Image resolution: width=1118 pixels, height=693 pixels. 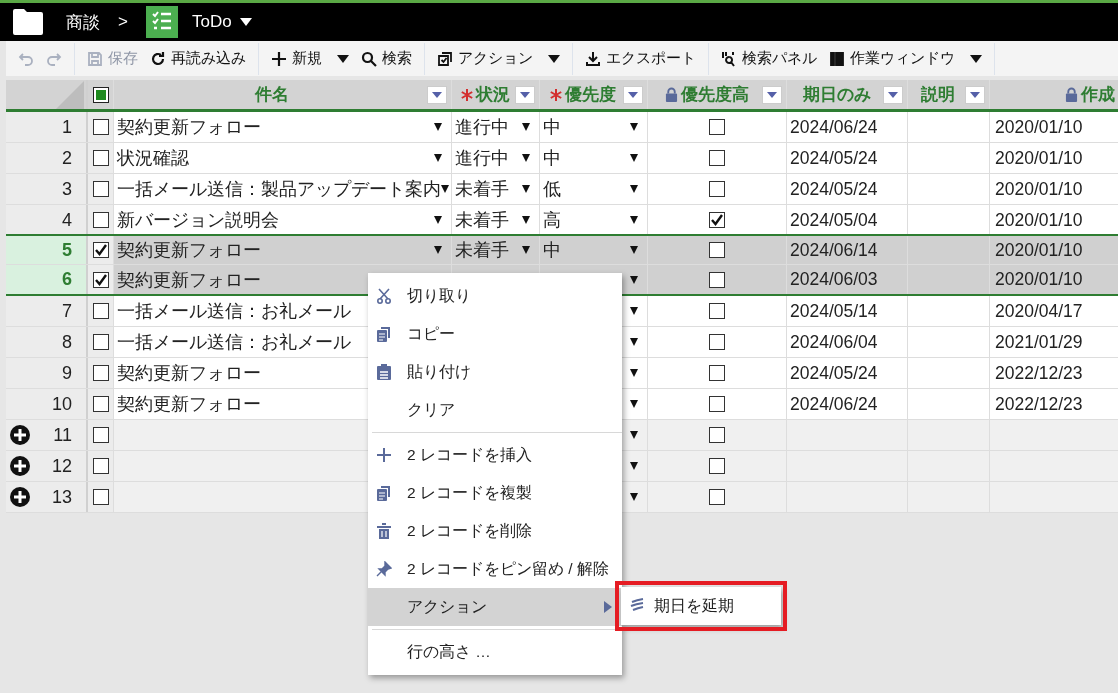 I want to click on toolbar-button: 作業ウィンドウ, so click(x=905, y=58).